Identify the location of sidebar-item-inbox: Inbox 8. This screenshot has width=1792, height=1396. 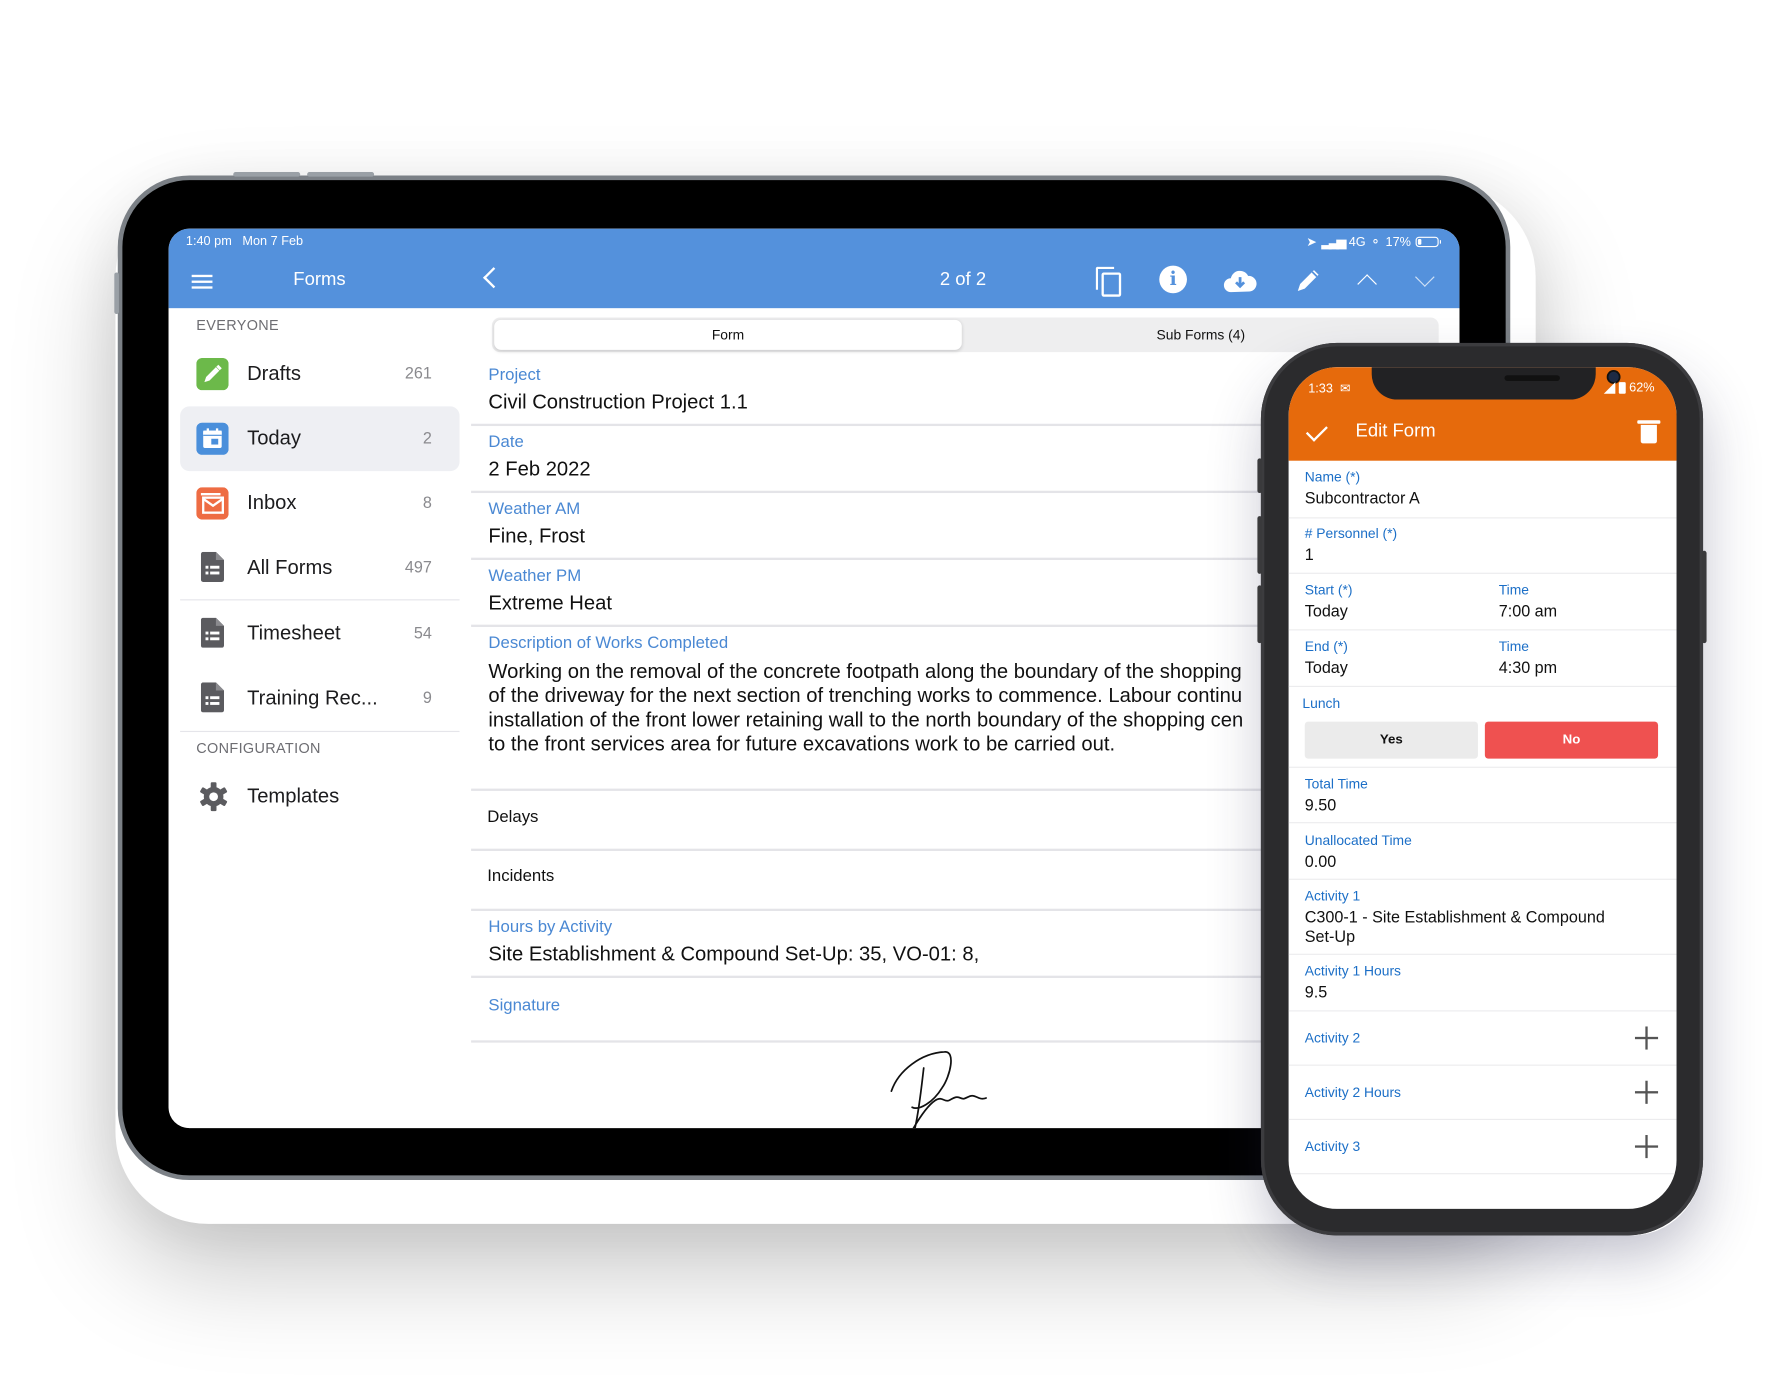
(319, 503).